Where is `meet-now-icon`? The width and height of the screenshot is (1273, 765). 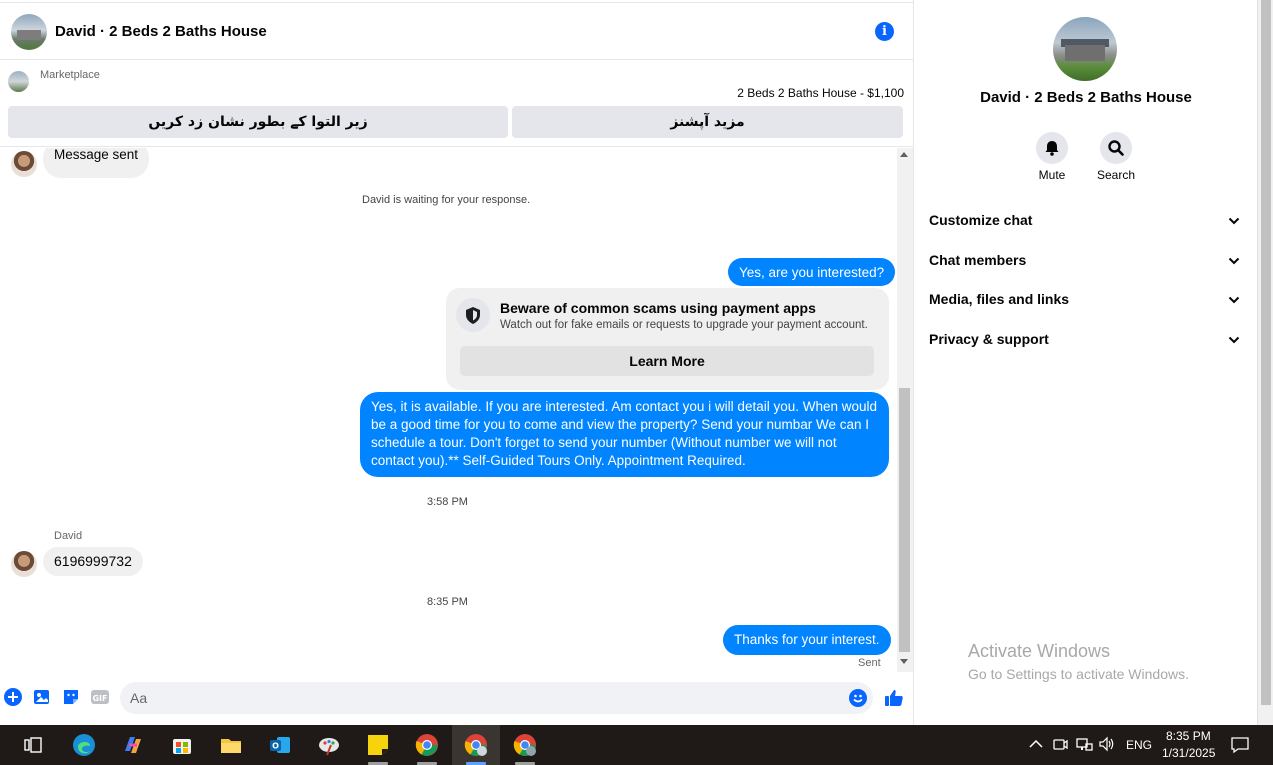
meet-now-icon is located at coordinates (1060, 744).